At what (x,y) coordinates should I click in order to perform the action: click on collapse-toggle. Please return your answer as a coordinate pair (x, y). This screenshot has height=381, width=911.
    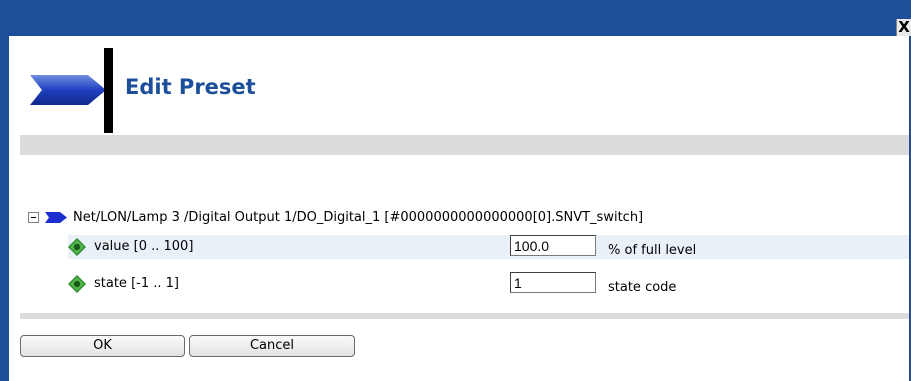
    Looking at the image, I should click on (33, 217).